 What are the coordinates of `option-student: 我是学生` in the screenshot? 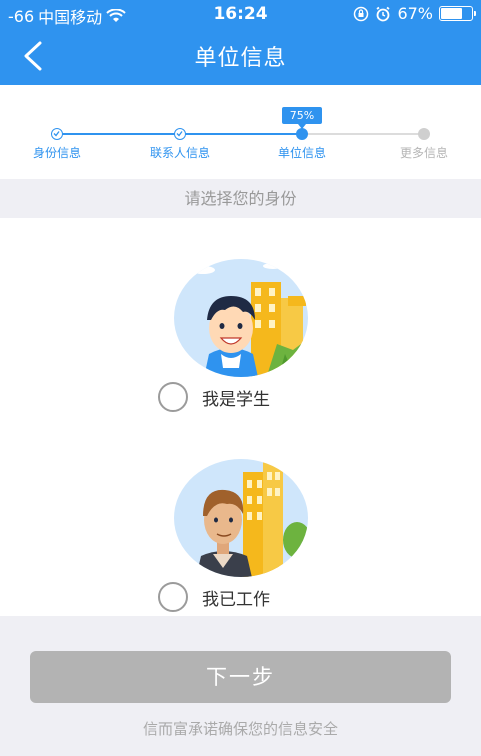 It's located at (214, 397).